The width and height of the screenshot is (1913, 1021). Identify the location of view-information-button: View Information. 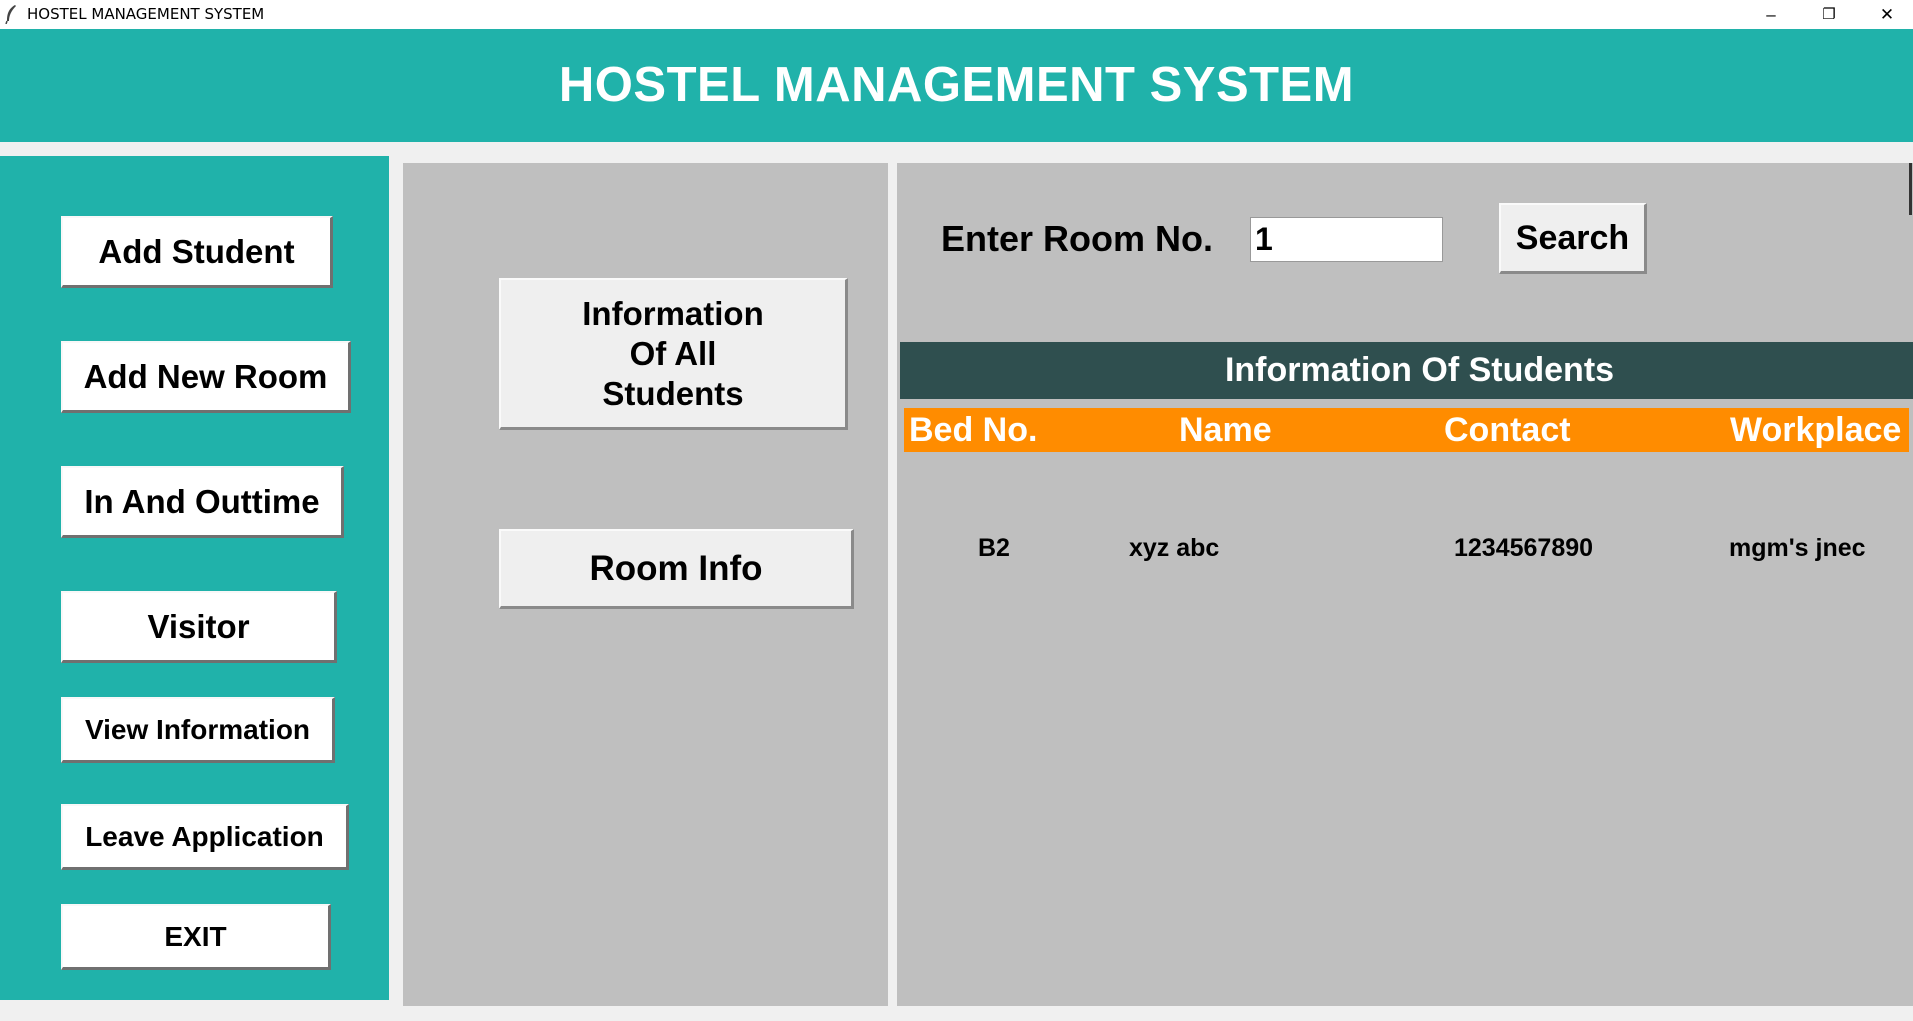
(198, 730).